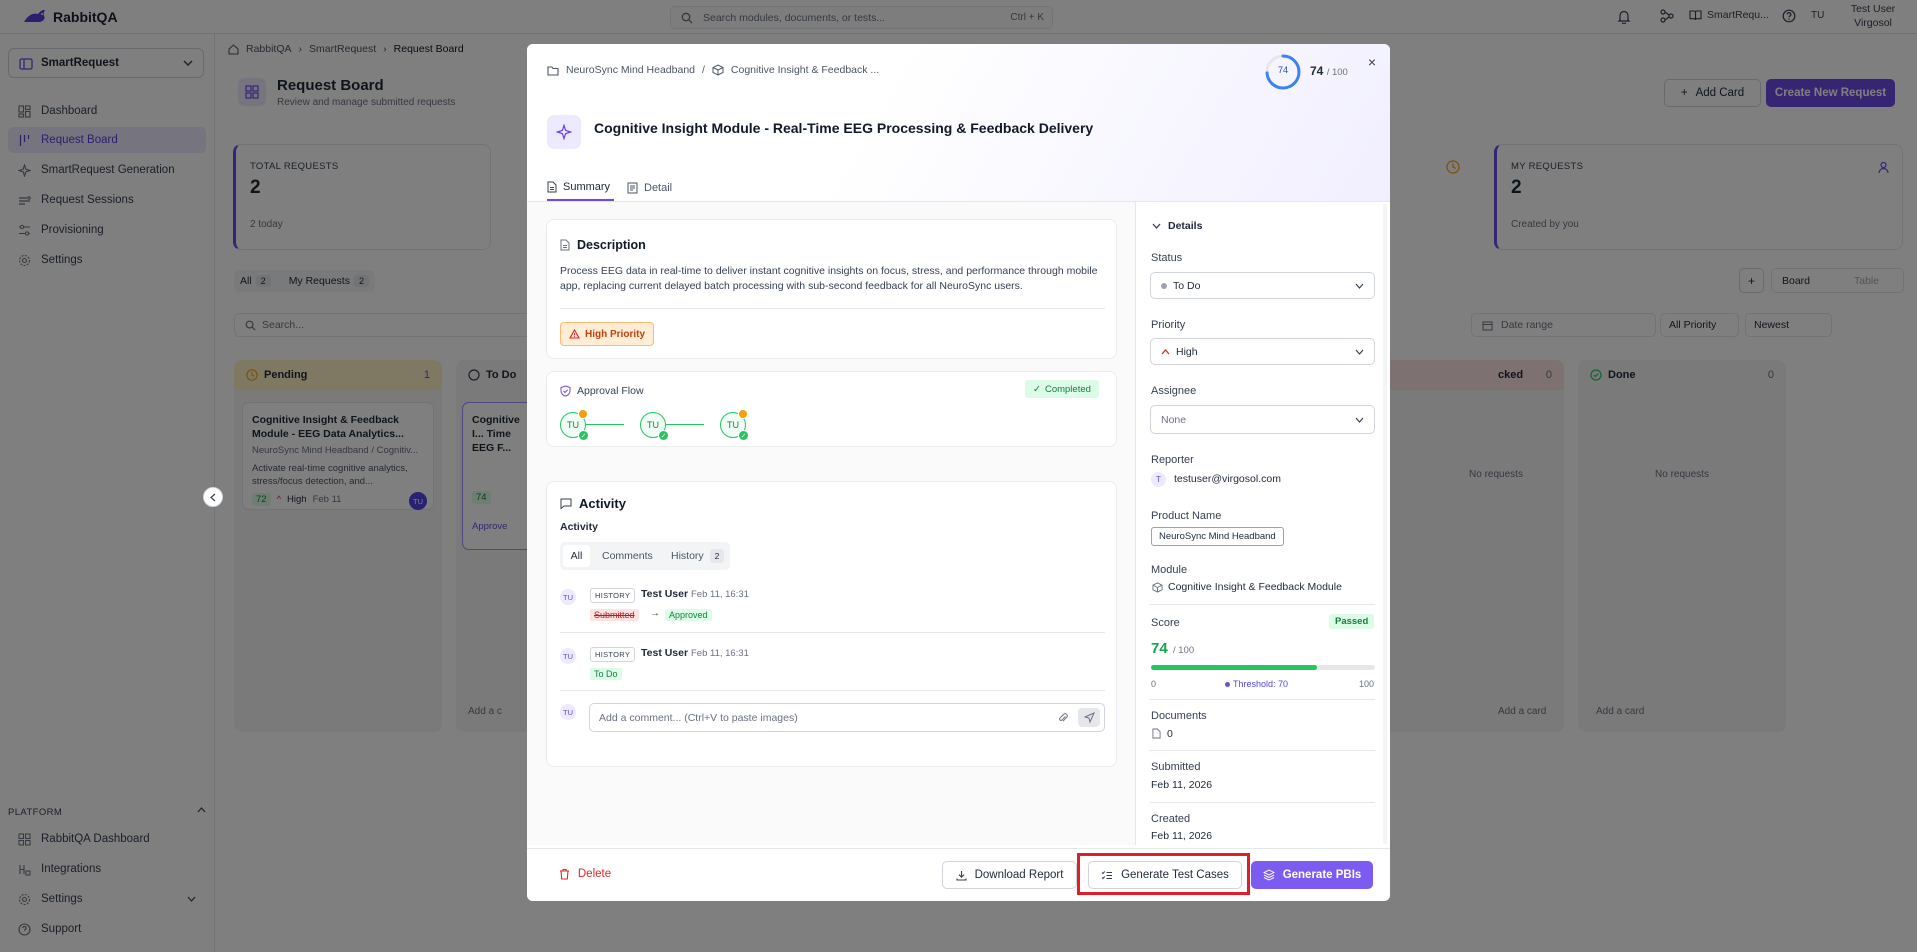  I want to click on collapse-sidebar-button, so click(213, 497).